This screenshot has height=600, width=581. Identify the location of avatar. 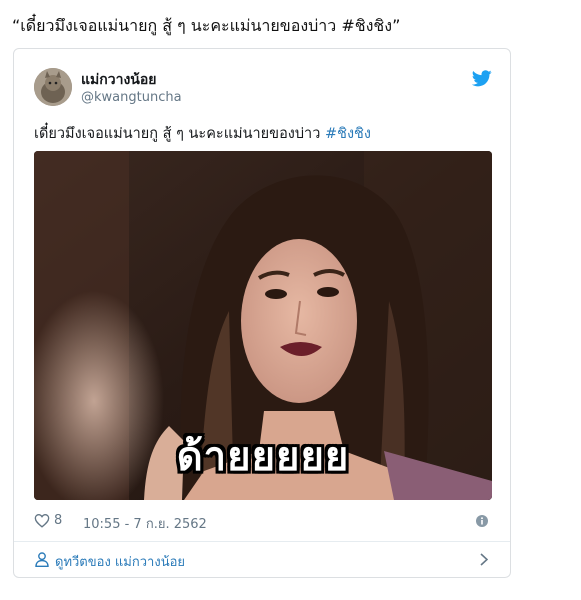
(53, 87).